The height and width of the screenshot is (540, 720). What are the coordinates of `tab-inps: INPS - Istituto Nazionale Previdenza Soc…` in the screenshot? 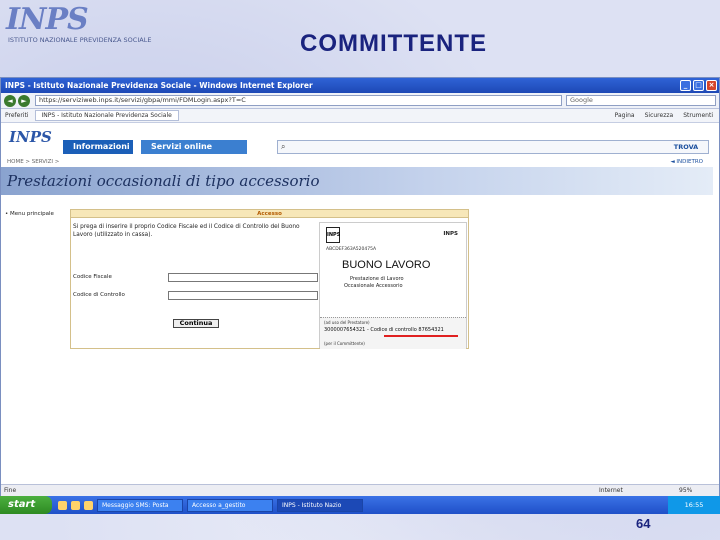 It's located at (106, 115).